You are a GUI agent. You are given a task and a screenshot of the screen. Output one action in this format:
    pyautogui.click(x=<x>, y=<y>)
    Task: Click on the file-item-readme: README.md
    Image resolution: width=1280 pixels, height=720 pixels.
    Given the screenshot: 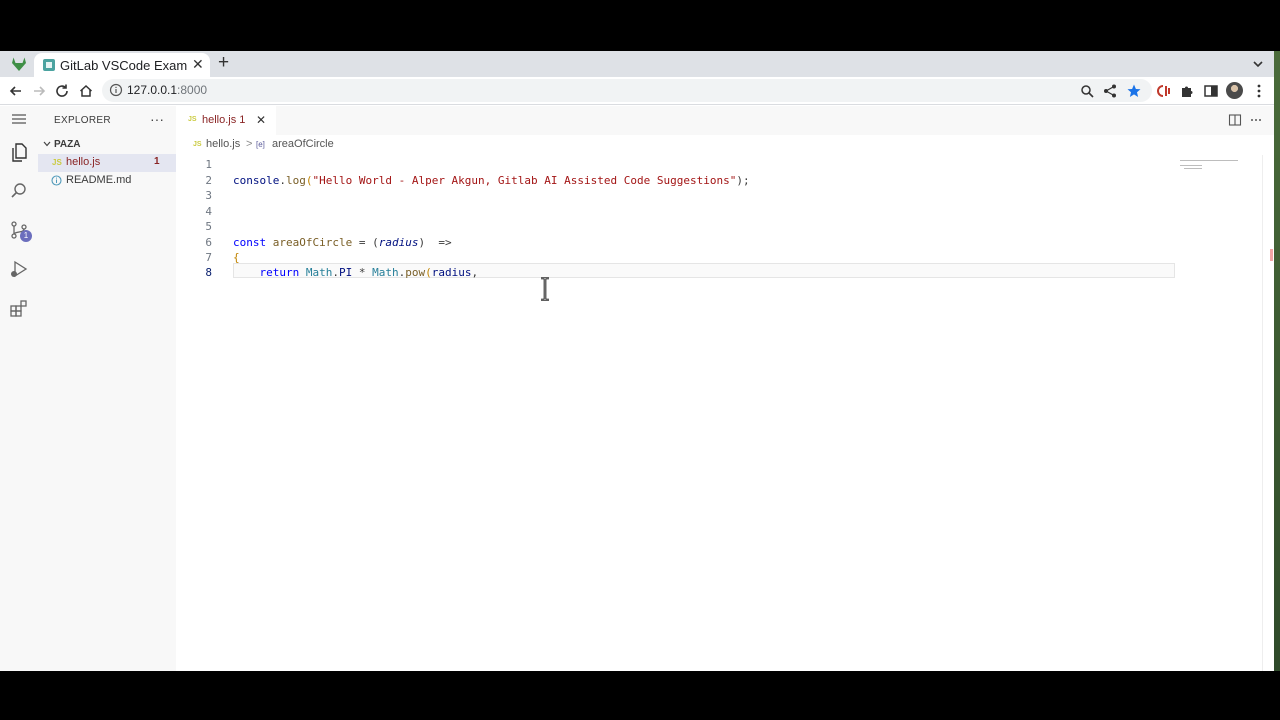 What is the action you would take?
    pyautogui.click(x=107, y=181)
    